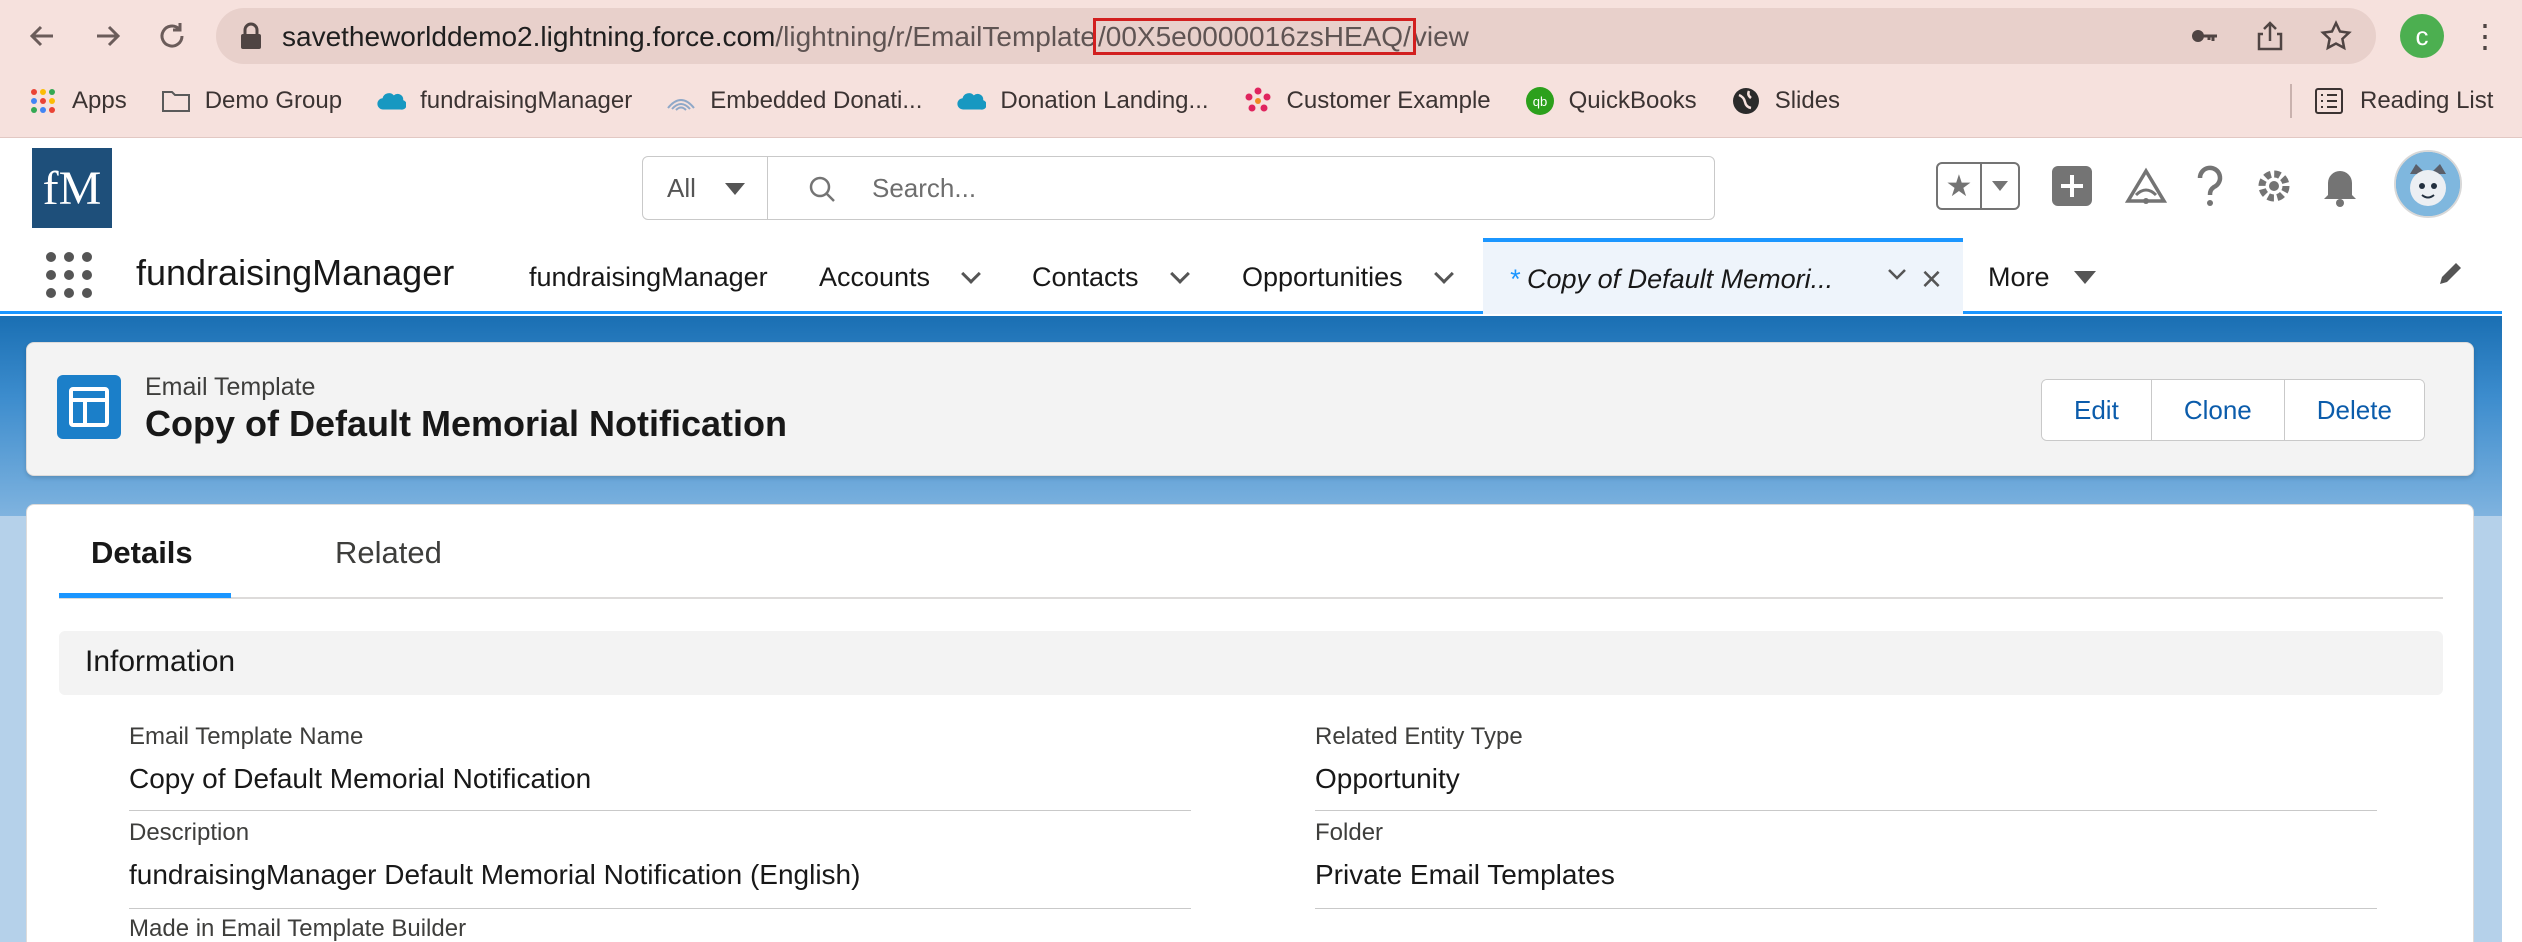  Describe the element at coordinates (176, 101) in the screenshot. I see `folder-icon` at that location.